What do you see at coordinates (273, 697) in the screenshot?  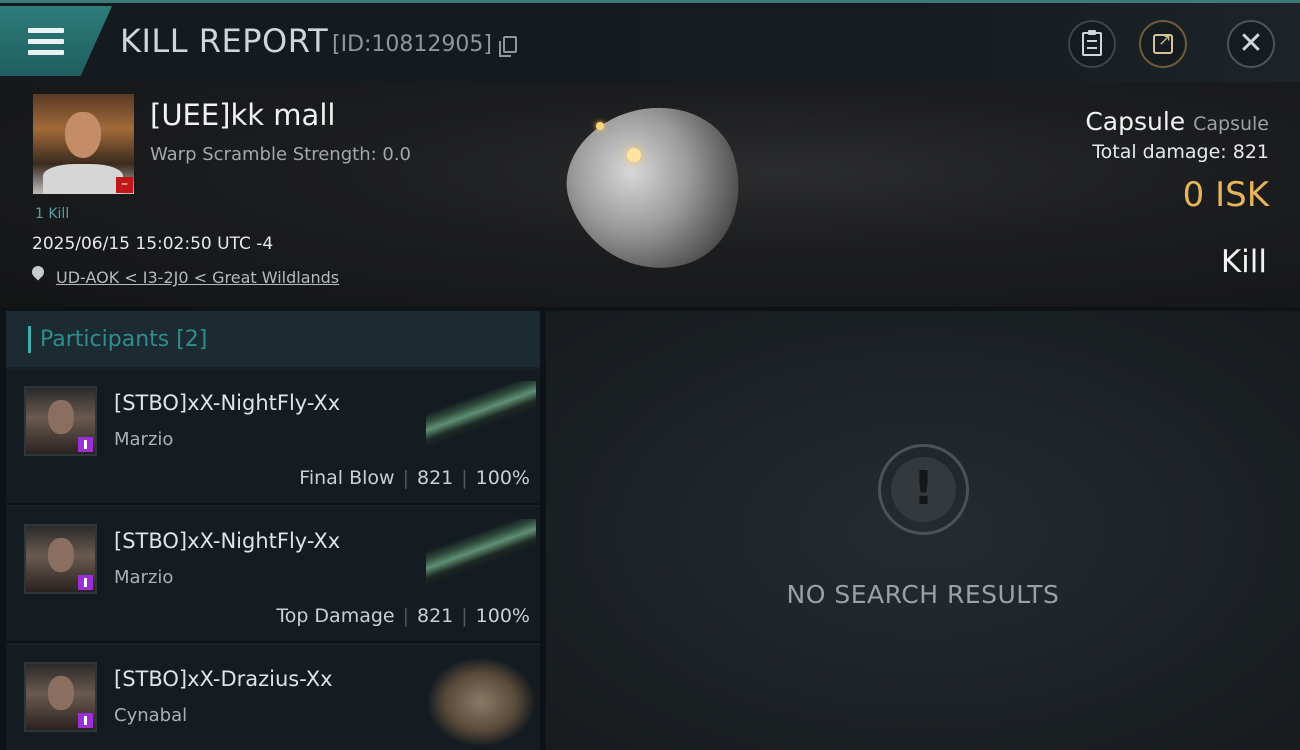 I see `participant-row: [STBO]xX-Drazius-Xx Cynabal` at bounding box center [273, 697].